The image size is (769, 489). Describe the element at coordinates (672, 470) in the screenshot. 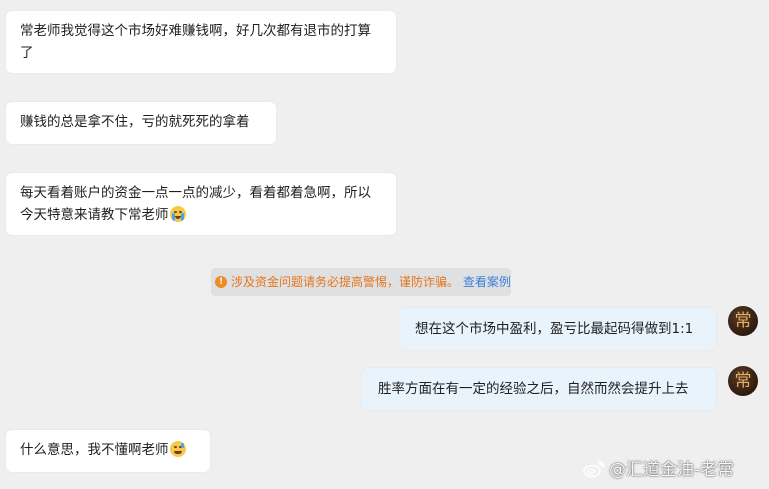

I see `watermark-text: @汇道金油-老常` at that location.